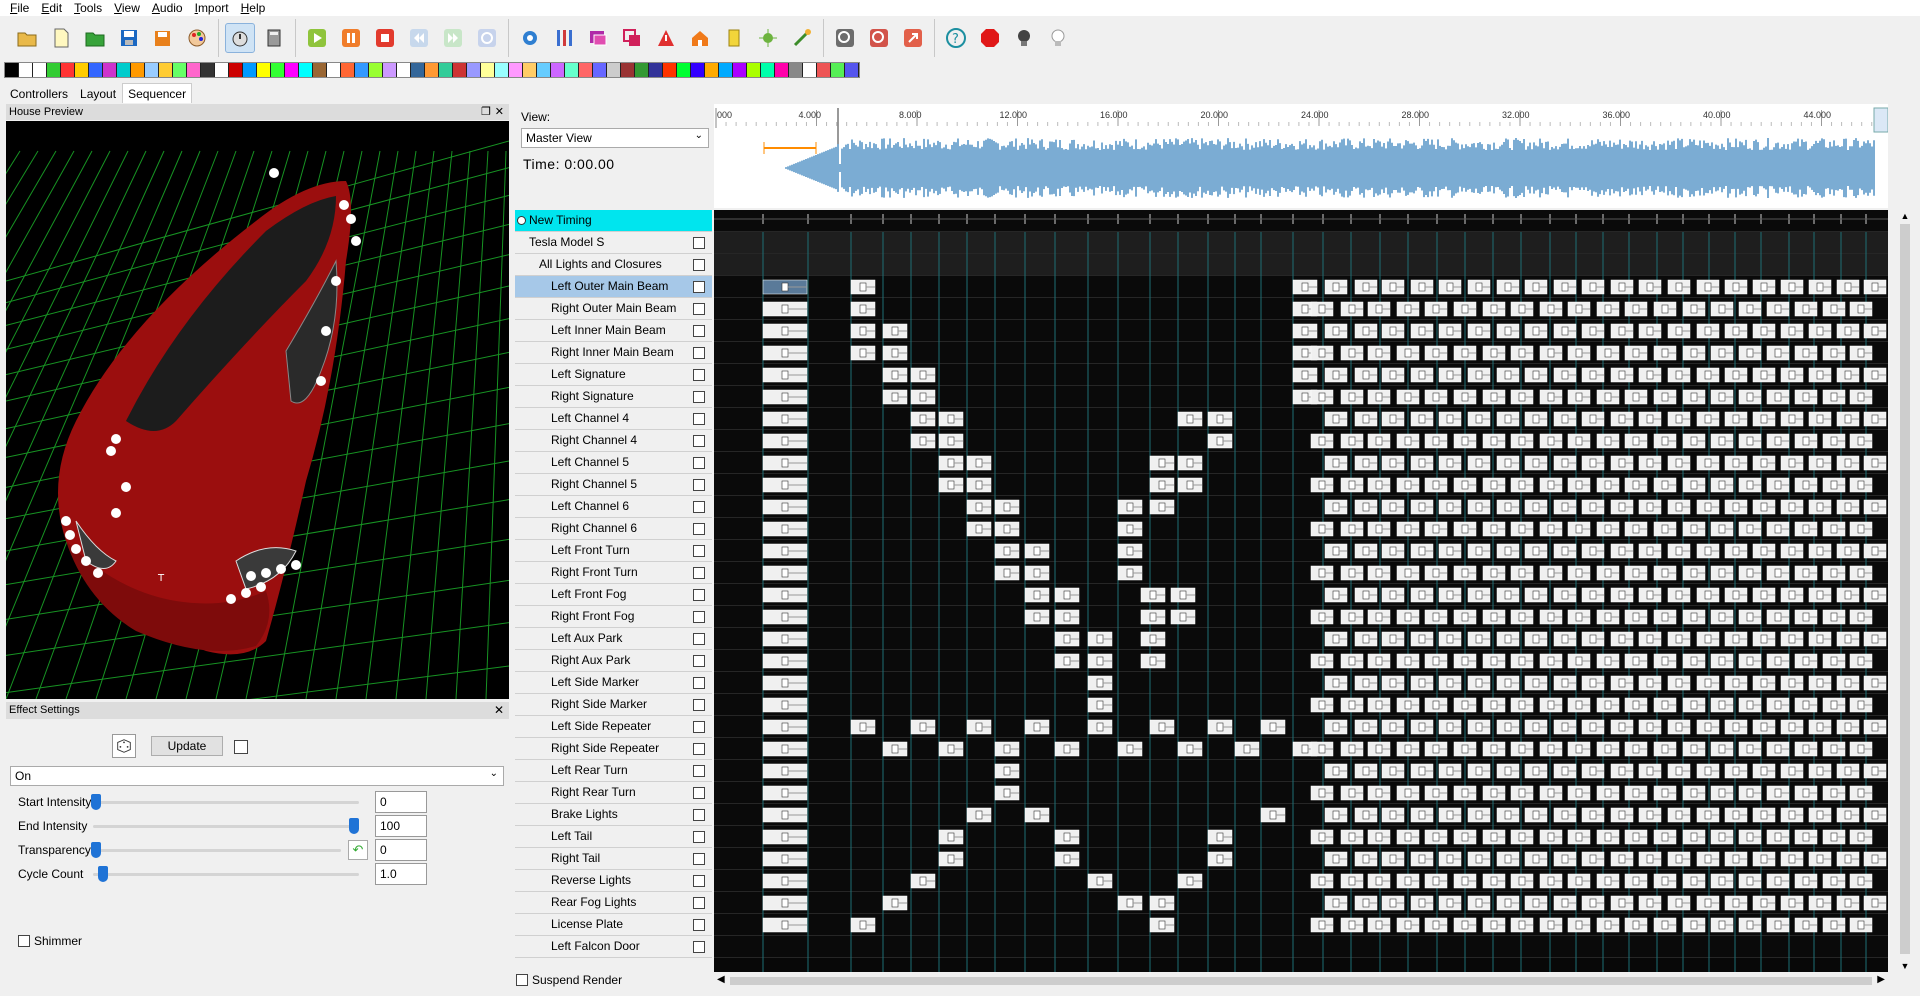  I want to click on model-row-label: Right Outer Main Beam, so click(613, 309).